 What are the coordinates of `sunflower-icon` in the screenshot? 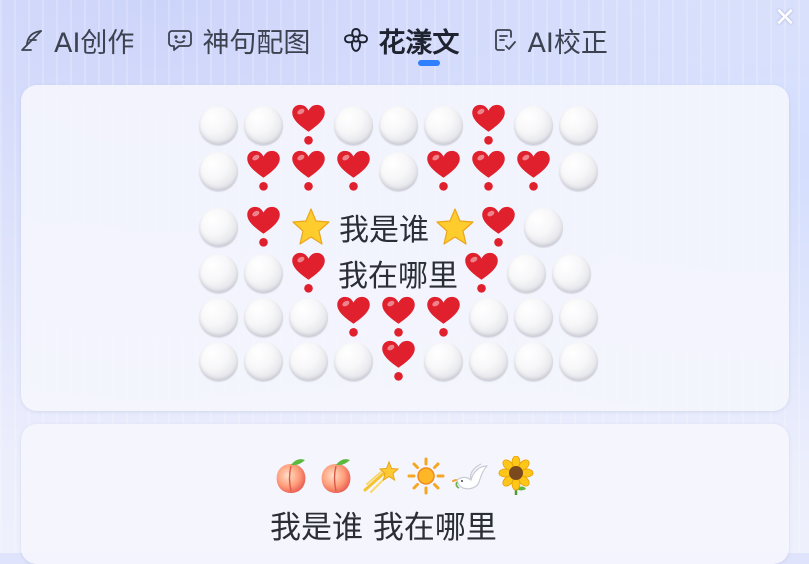 It's located at (516, 475).